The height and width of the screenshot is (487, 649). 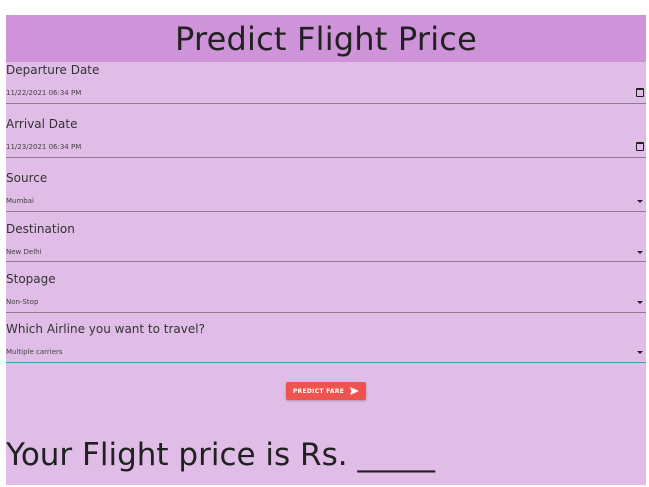 I want to click on page-header: Predict Flight Price, so click(x=326, y=38).